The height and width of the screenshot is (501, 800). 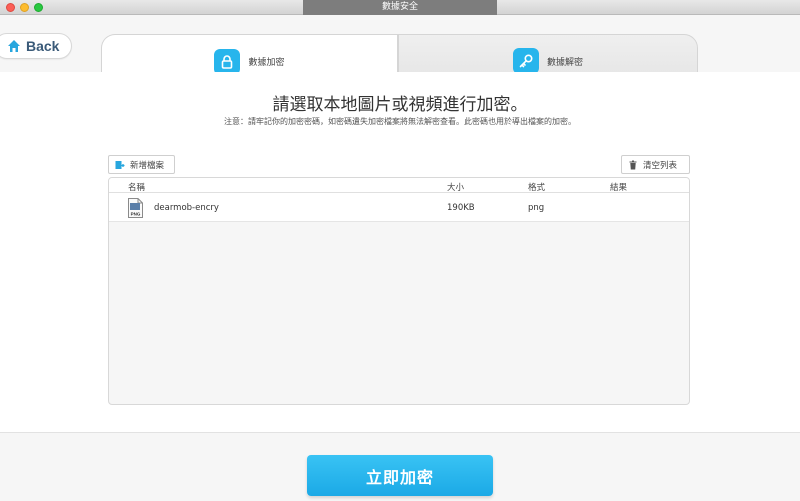 What do you see at coordinates (619, 188) in the screenshot?
I see `column-header-result: 結果` at bounding box center [619, 188].